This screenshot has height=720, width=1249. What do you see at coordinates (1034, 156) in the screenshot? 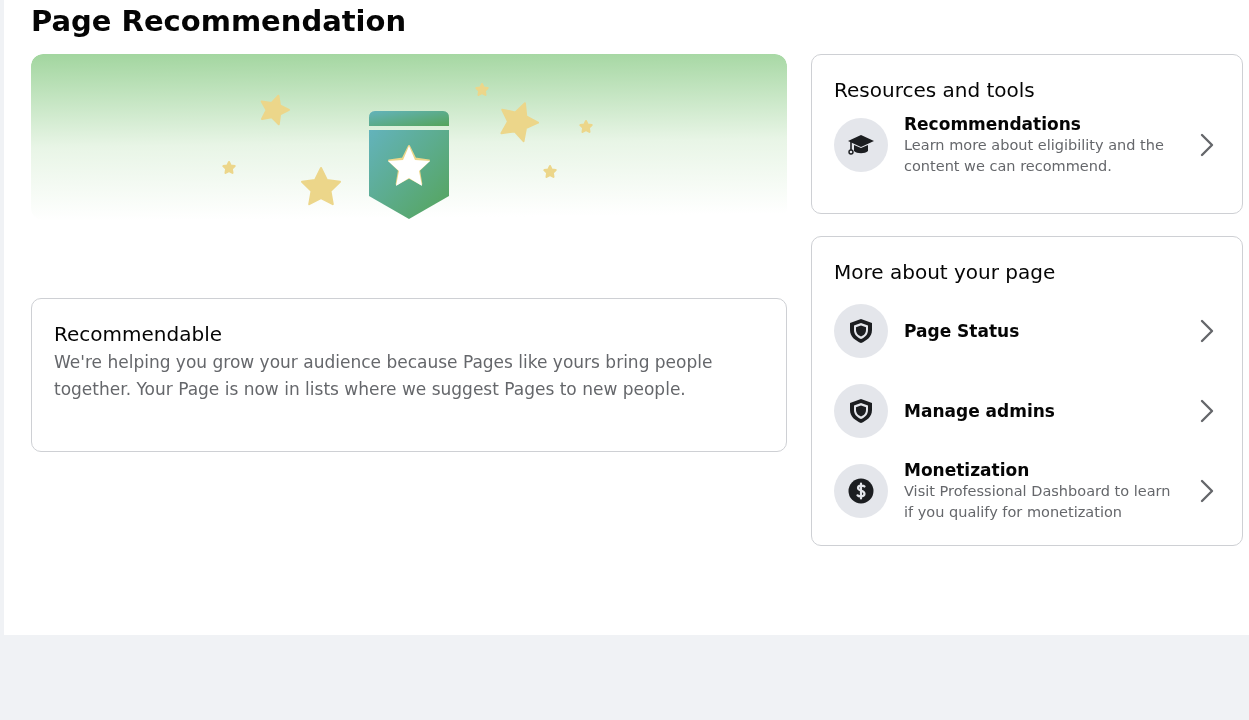
I see `item-description: Learn more about eligibility and the content we can recommend.` at bounding box center [1034, 156].